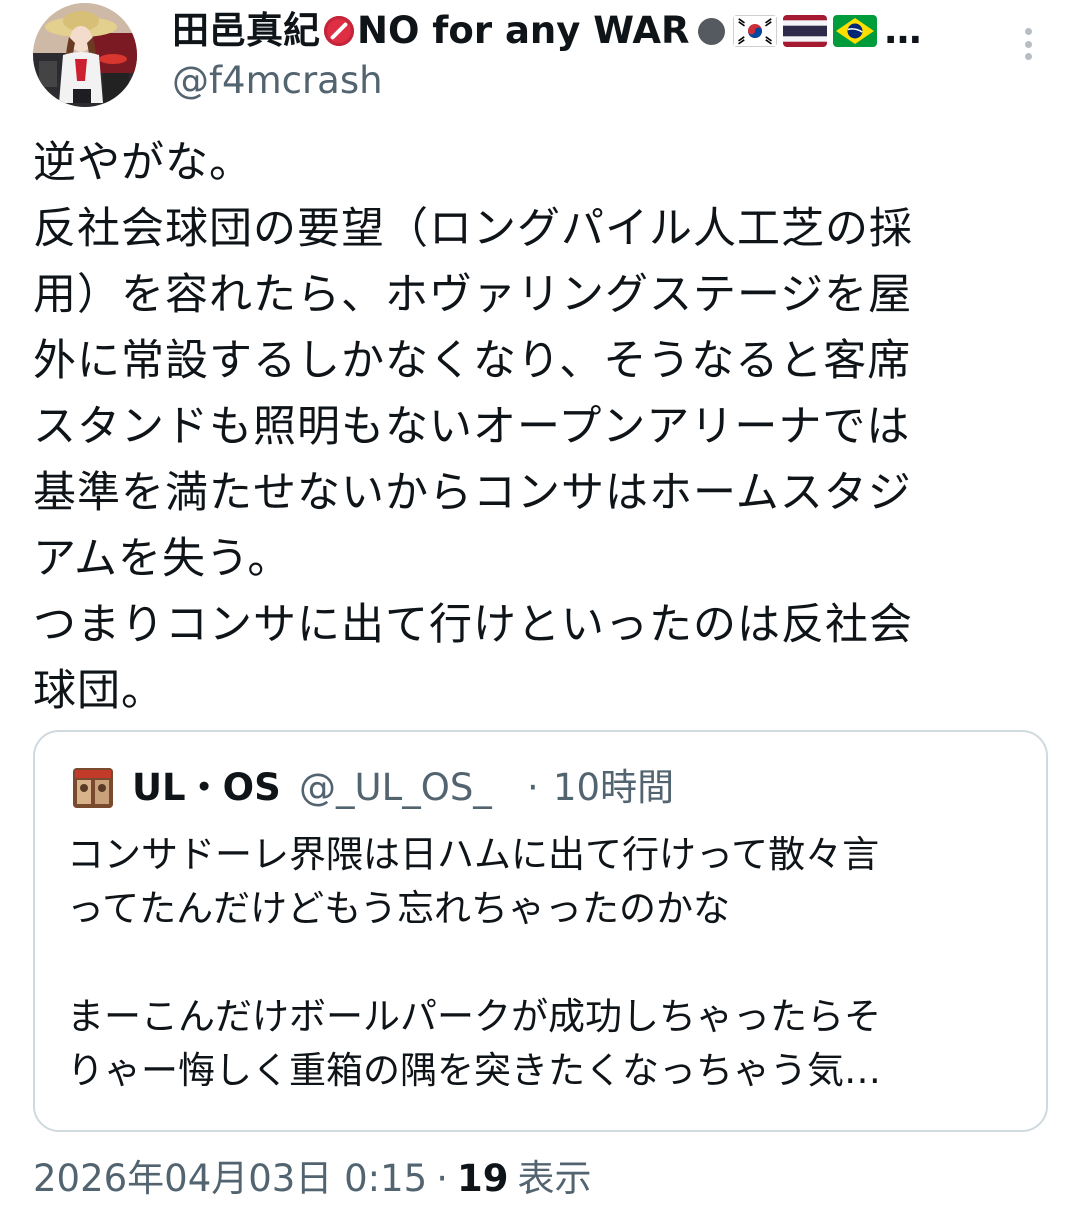 The height and width of the screenshot is (1226, 1080). What do you see at coordinates (711, 31) in the screenshot?
I see `black-circle-icon` at bounding box center [711, 31].